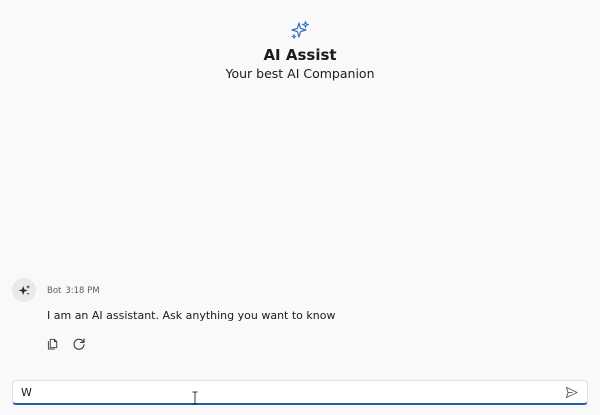 The height and width of the screenshot is (415, 600). I want to click on banner: AI Assist Your best AI Companion, so click(300, 51).